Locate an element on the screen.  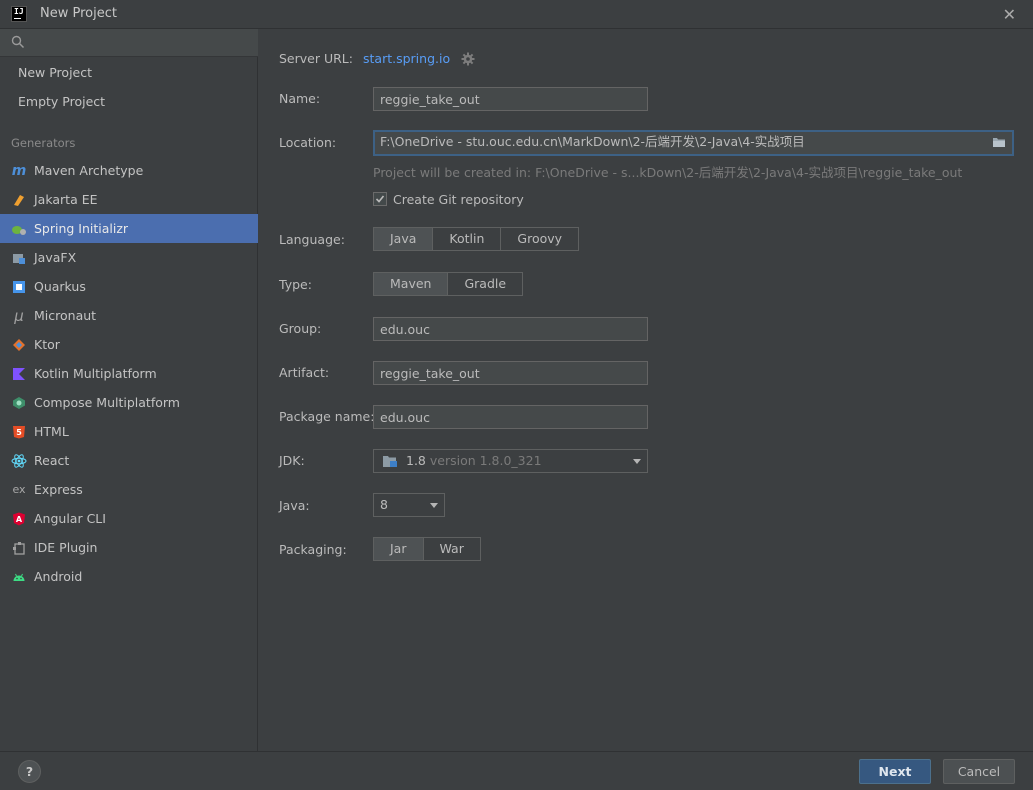
sidebar-item-label: Ktor is located at coordinates (47, 344).